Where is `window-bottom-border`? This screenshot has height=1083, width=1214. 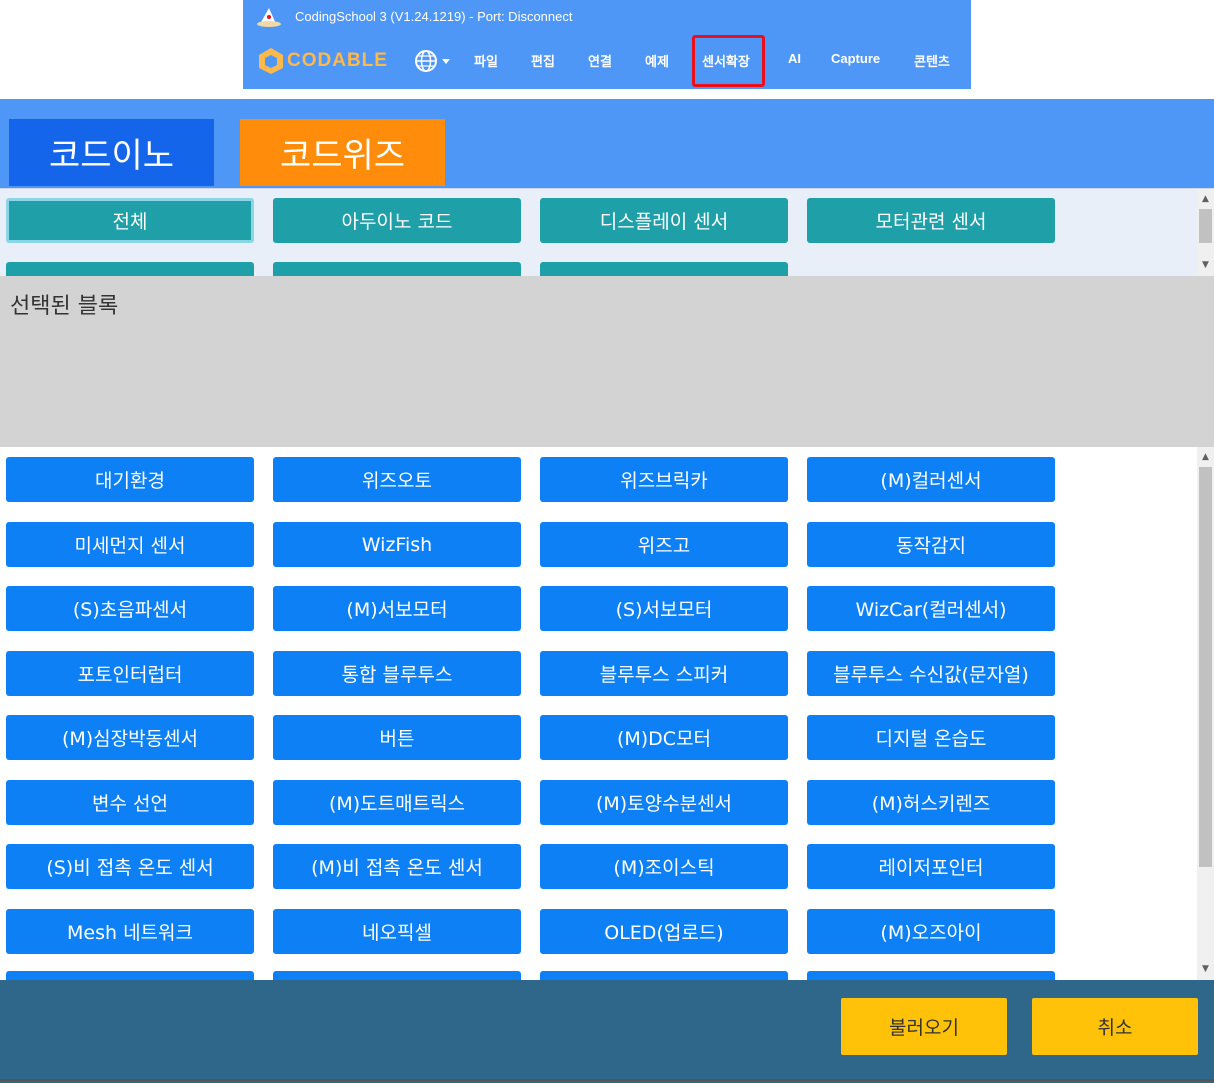
window-bottom-border is located at coordinates (607, 1080).